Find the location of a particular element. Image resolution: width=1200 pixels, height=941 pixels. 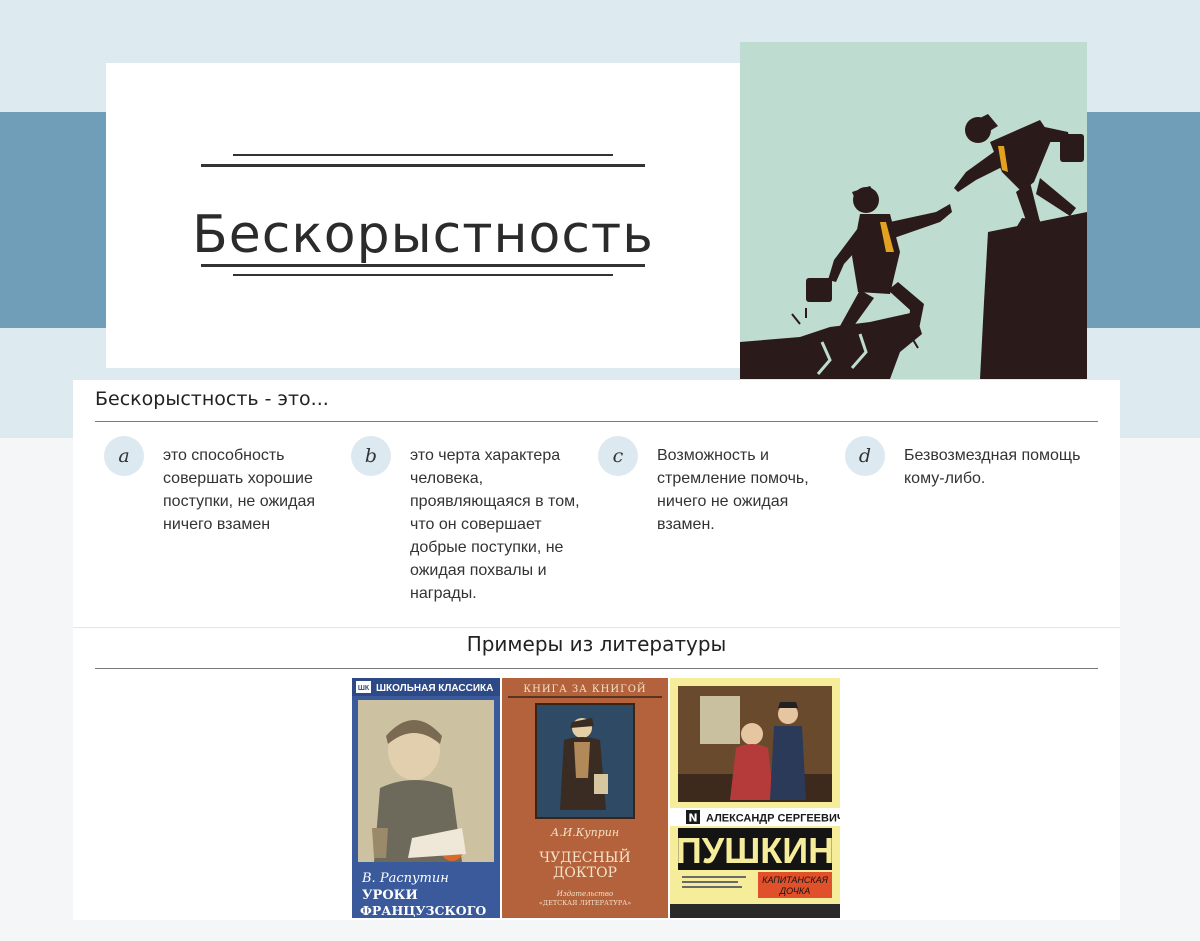

series-mark: ШК is located at coordinates (364, 688).